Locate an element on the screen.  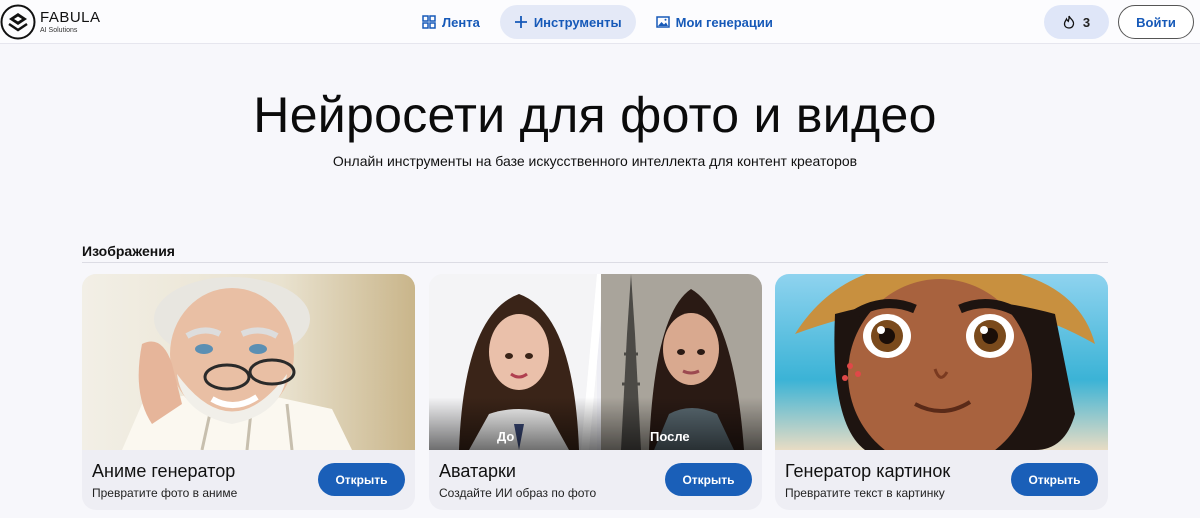
after-label: После is located at coordinates (670, 436).